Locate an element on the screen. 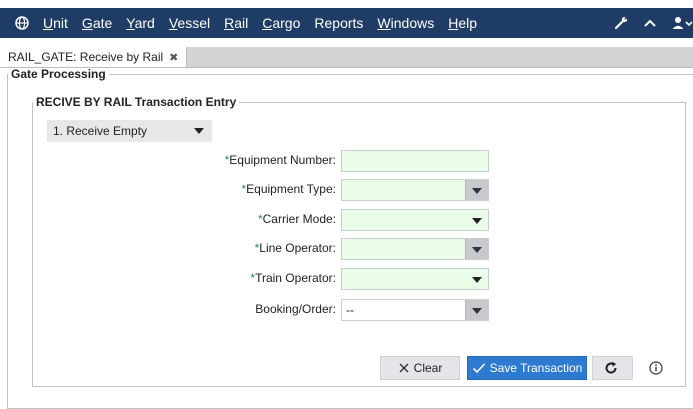 The height and width of the screenshot is (409, 693). menu-right-tools is located at coordinates (646, 23).